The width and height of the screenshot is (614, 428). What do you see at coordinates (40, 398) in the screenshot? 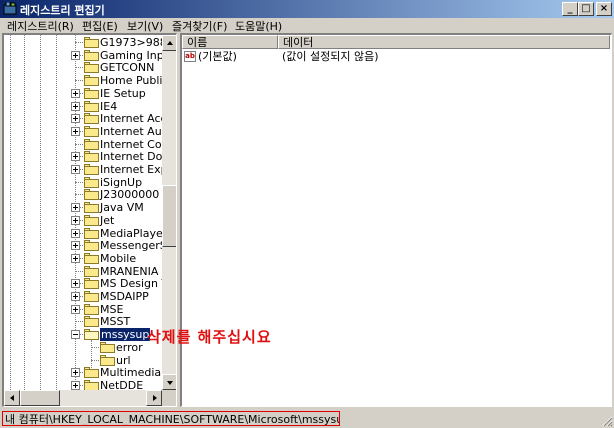
I see `scroll-thumb-horizontal` at bounding box center [40, 398].